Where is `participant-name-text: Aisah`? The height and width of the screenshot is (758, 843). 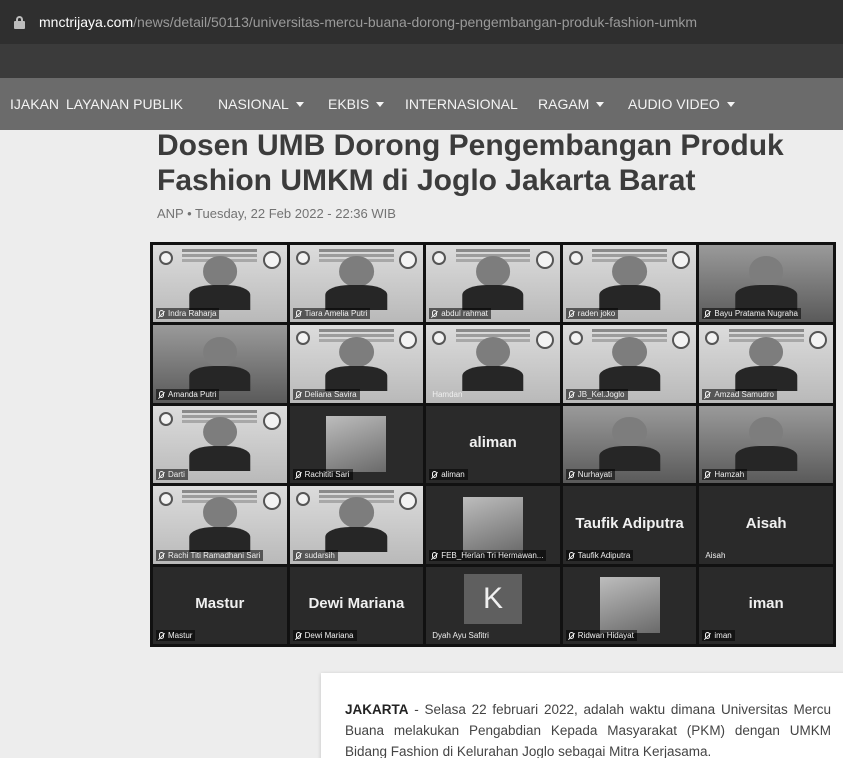 participant-name-text: Aisah is located at coordinates (715, 555).